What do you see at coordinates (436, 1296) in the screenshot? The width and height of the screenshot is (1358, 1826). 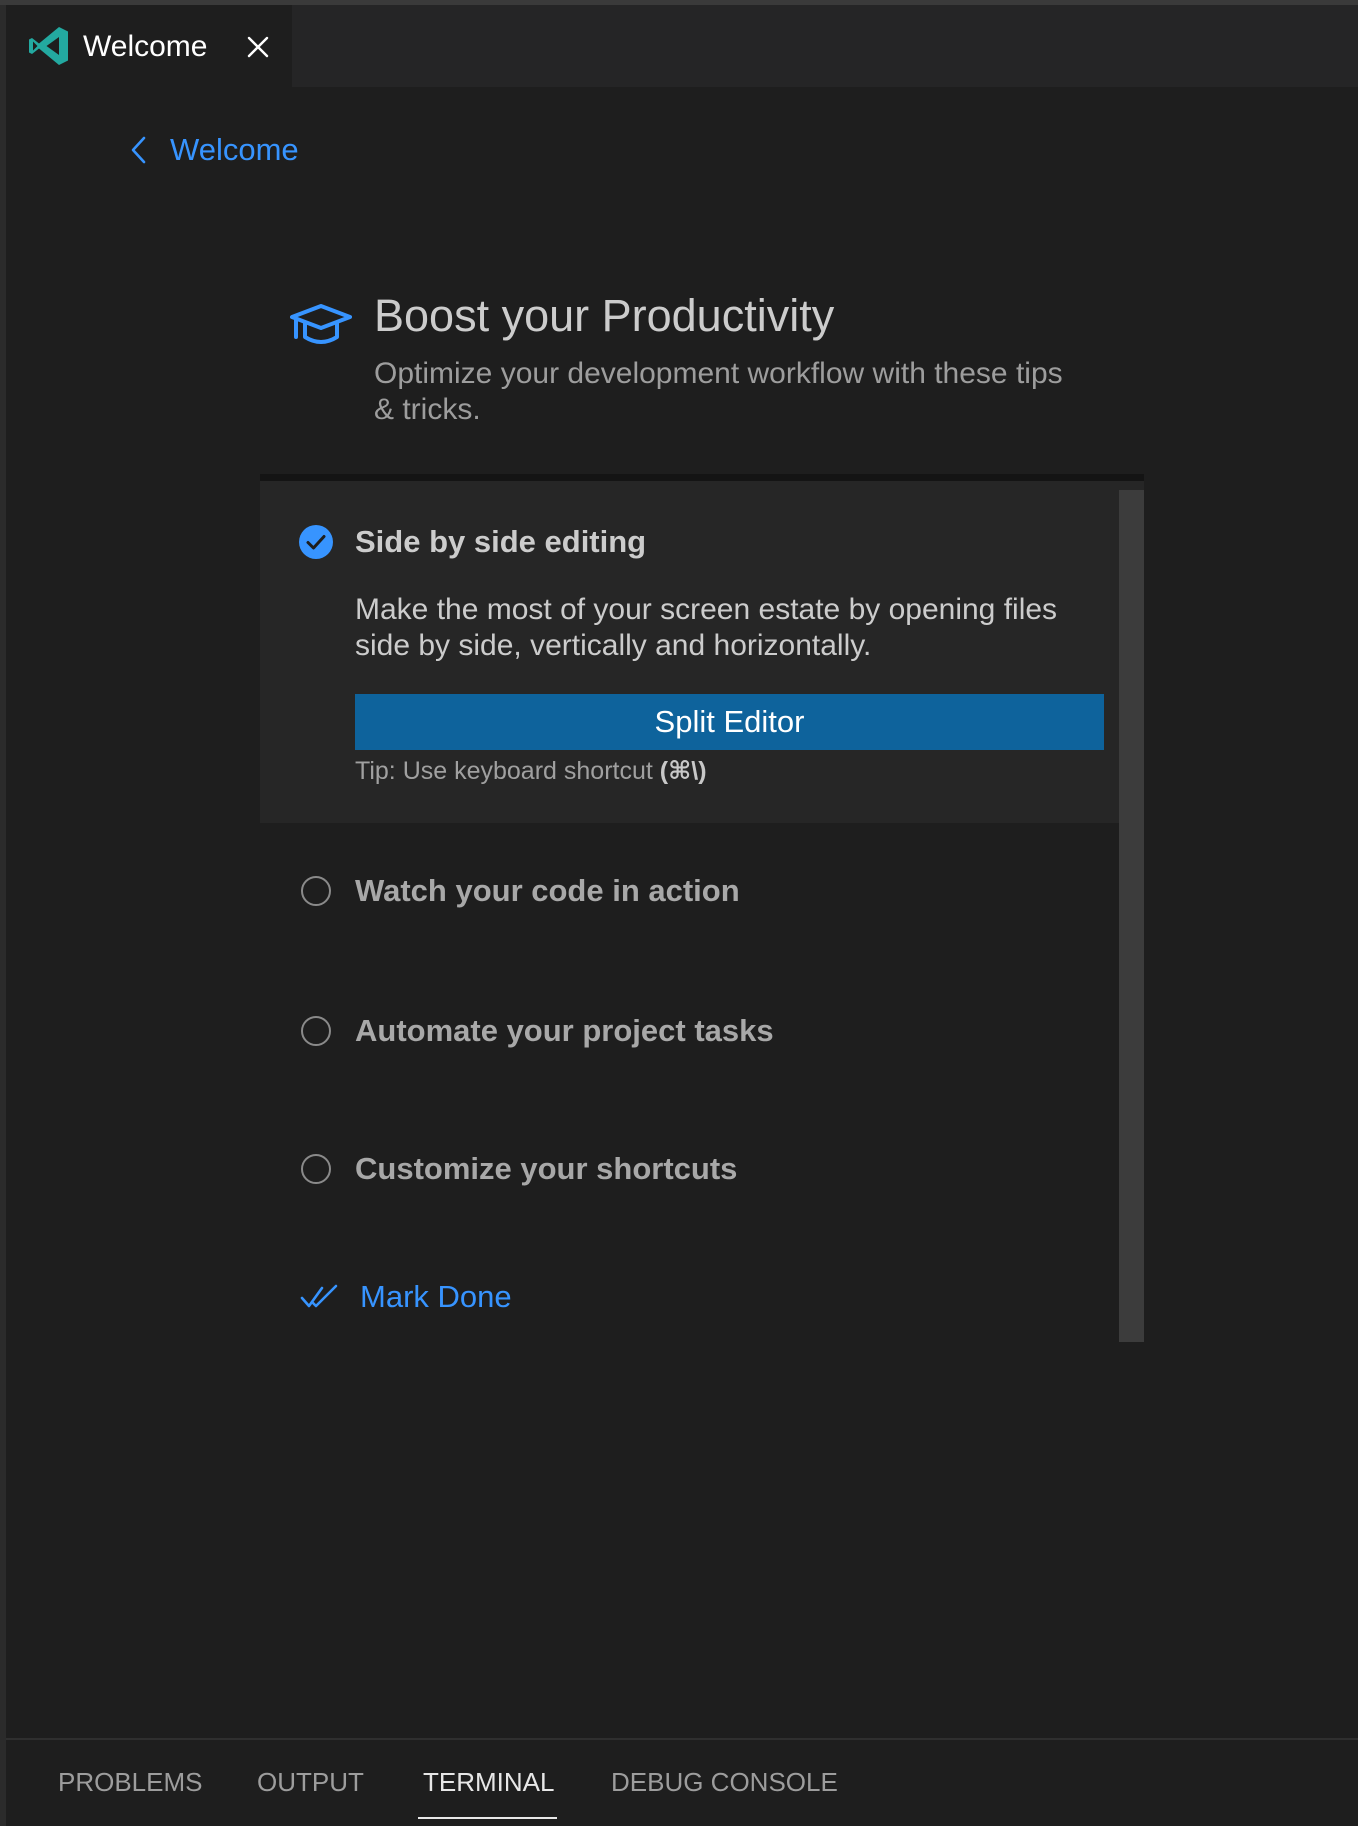 I see `mark-done-label: Mark Done` at bounding box center [436, 1296].